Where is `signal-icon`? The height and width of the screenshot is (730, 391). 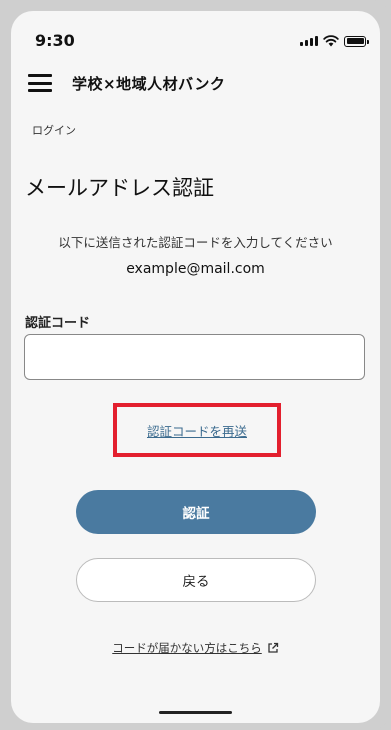
signal-icon is located at coordinates (309, 41).